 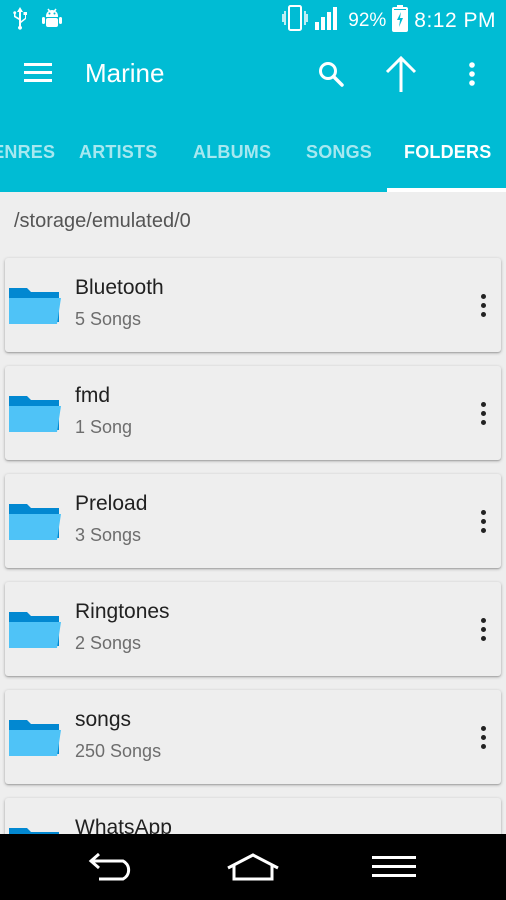 What do you see at coordinates (20, 20) in the screenshot?
I see `usb-icon` at bounding box center [20, 20].